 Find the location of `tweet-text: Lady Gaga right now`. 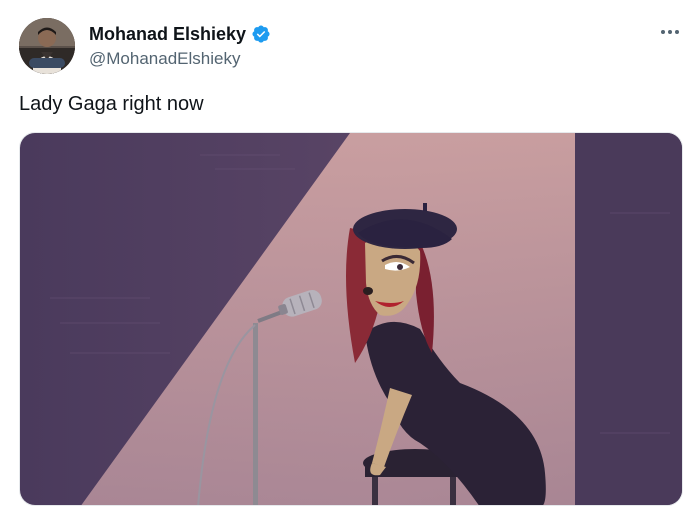

tweet-text: Lady Gaga right now is located at coordinates (111, 104).